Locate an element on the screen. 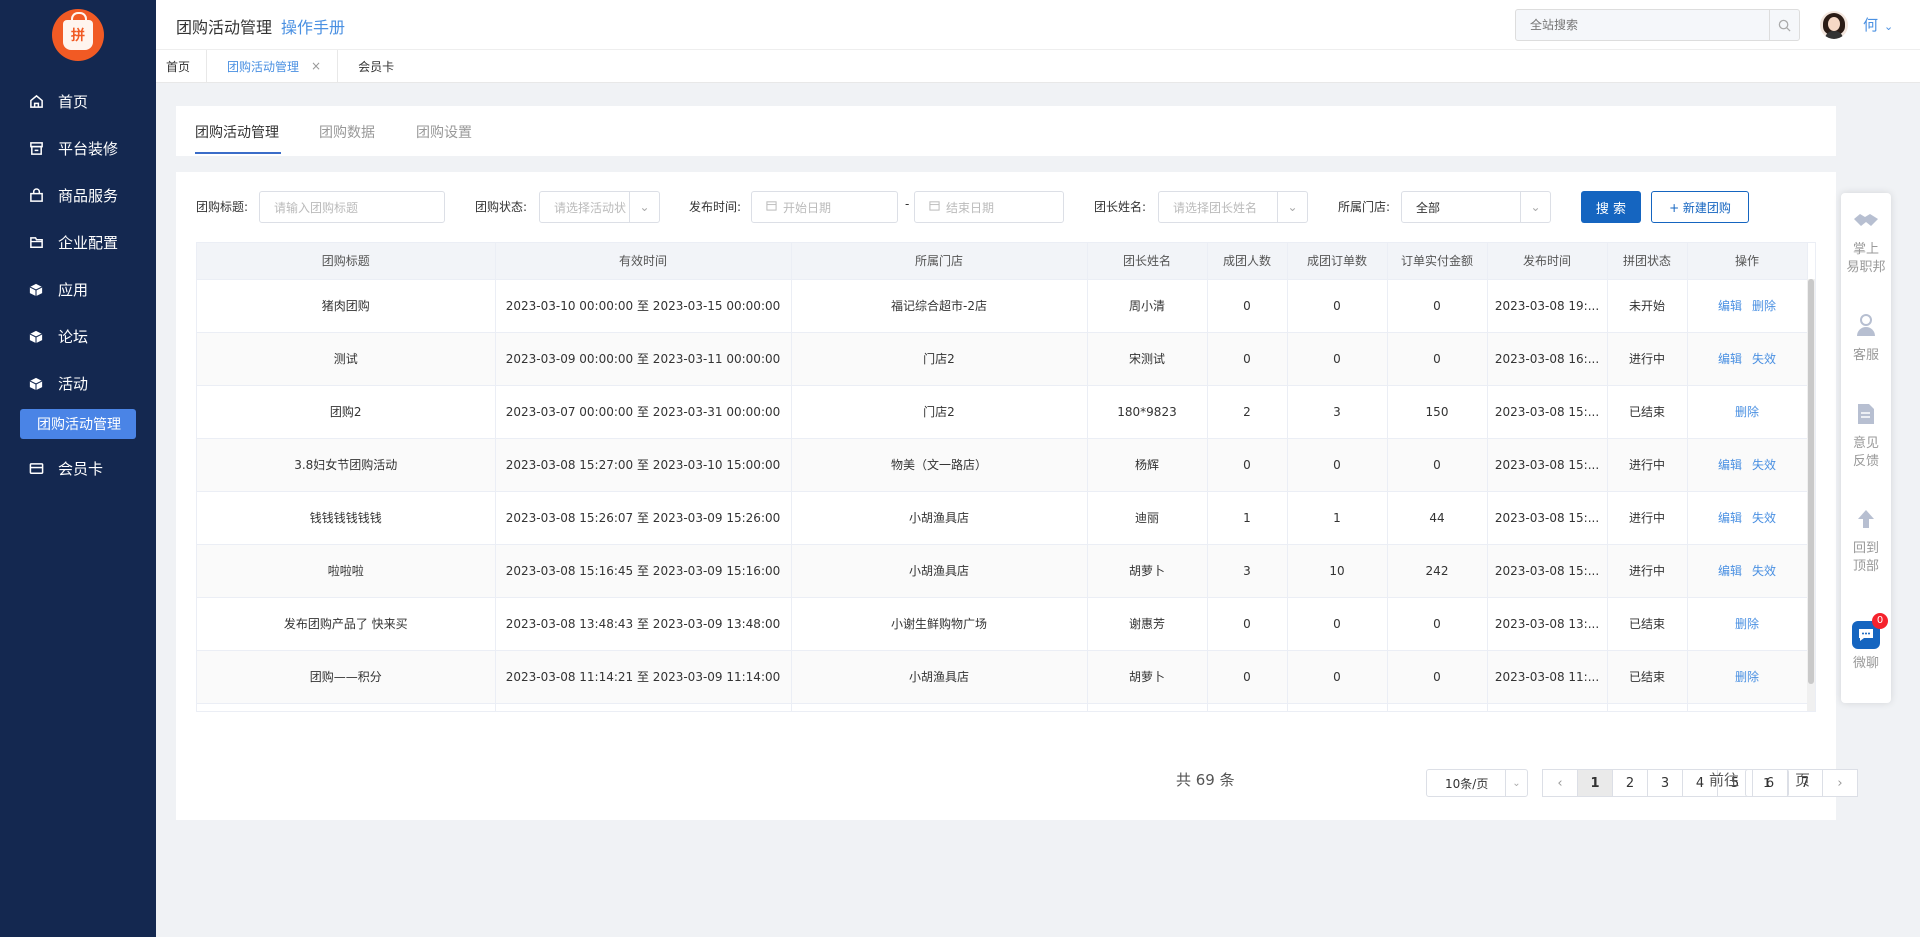 Image resolution: width=1920 pixels, height=937 pixels. cell-actions: 删除 is located at coordinates (1747, 412).